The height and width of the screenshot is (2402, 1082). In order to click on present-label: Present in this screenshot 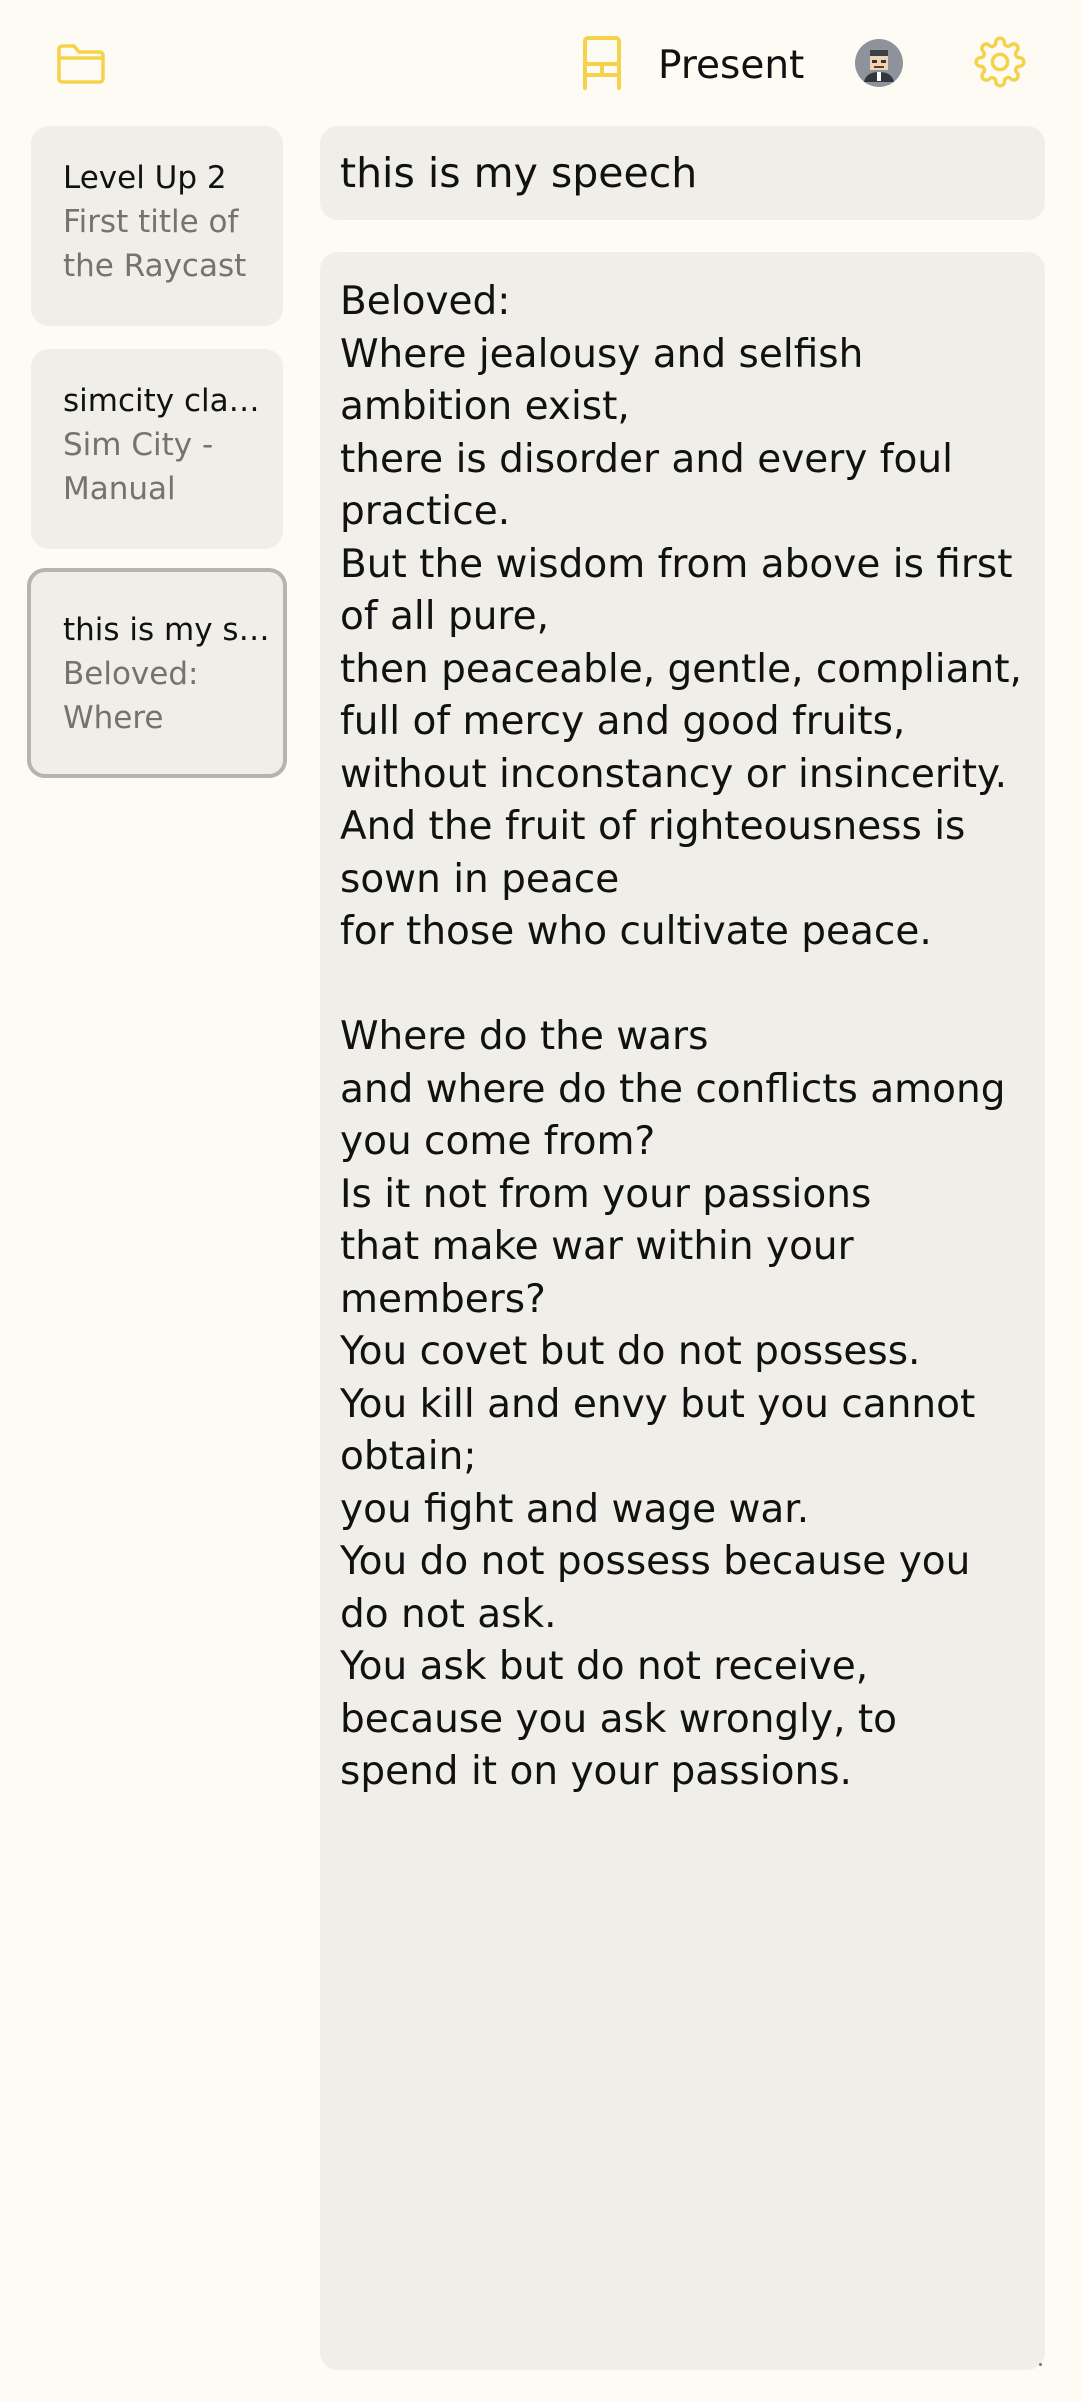, I will do `click(731, 65)`.